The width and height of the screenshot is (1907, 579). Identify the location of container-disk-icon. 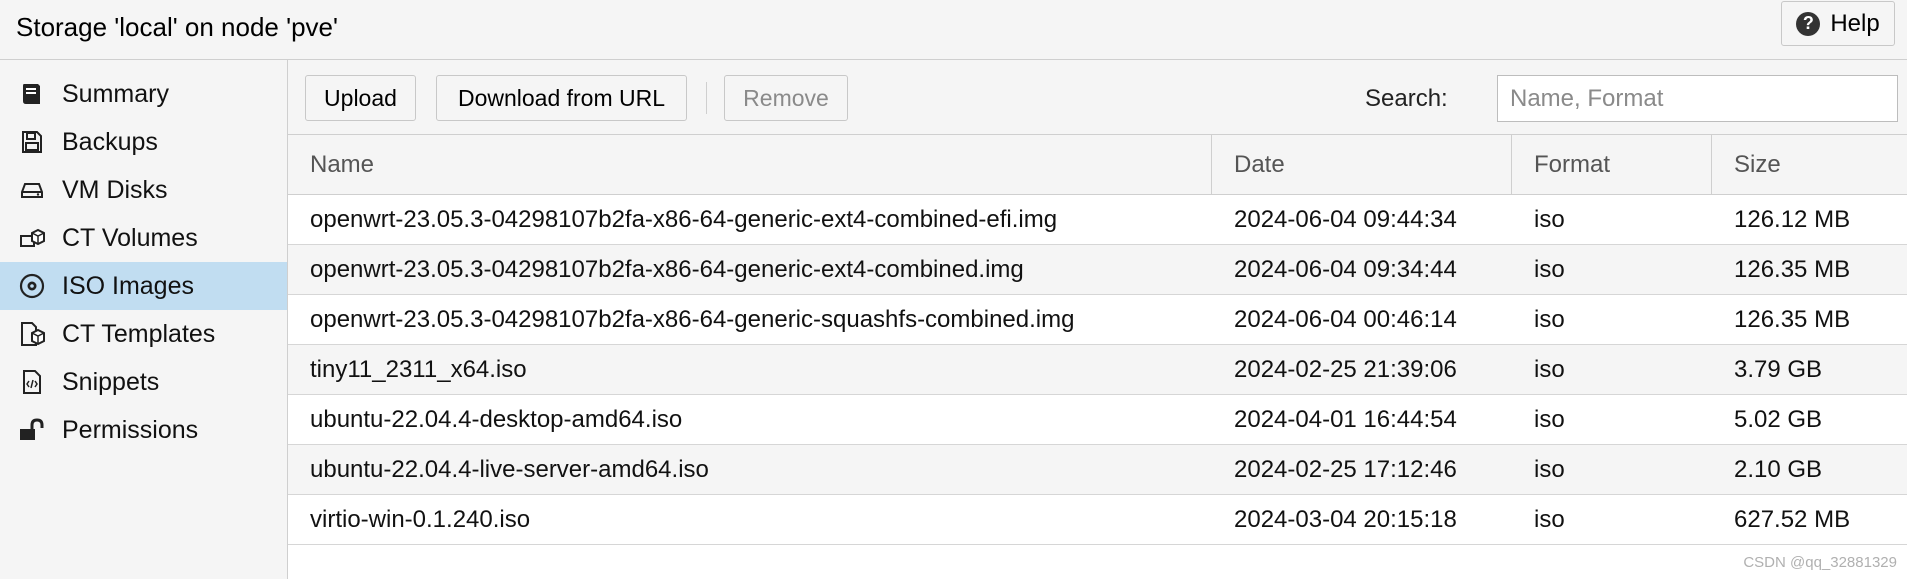
(32, 237).